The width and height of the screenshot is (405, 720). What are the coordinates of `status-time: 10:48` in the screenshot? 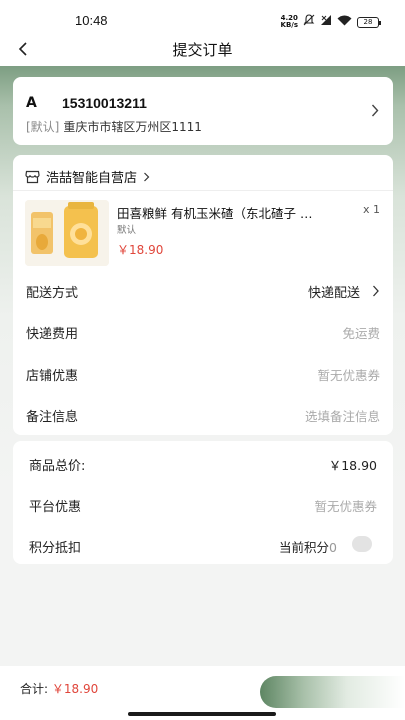 It's located at (91, 20).